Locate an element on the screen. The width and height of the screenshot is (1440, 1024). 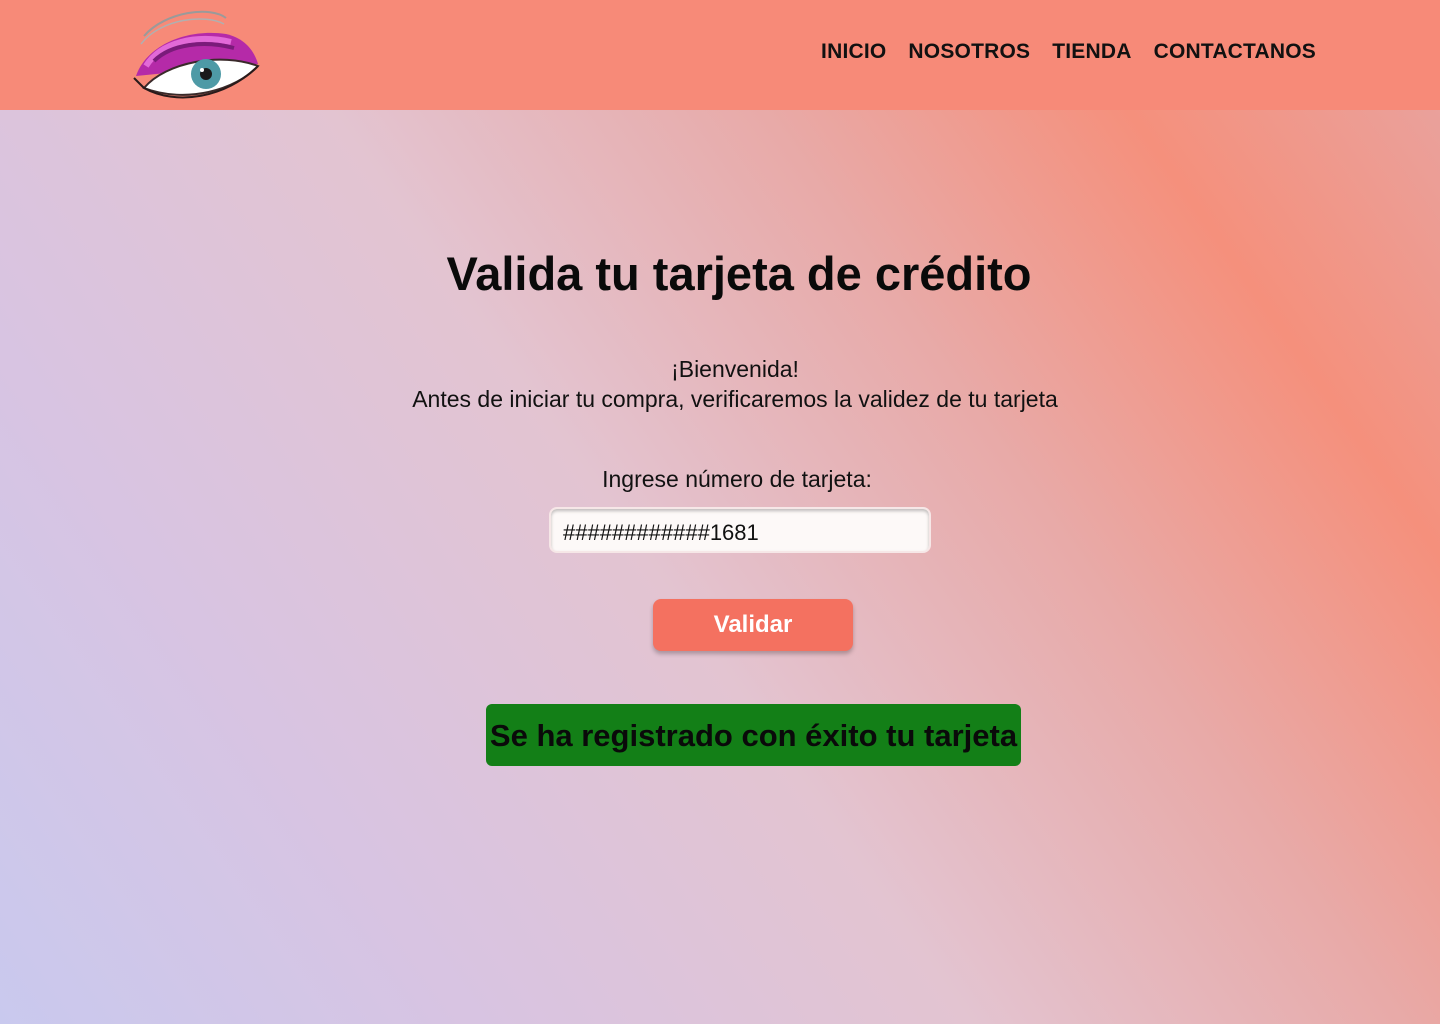
nav-inicio-link: INICIO is located at coordinates (853, 52).